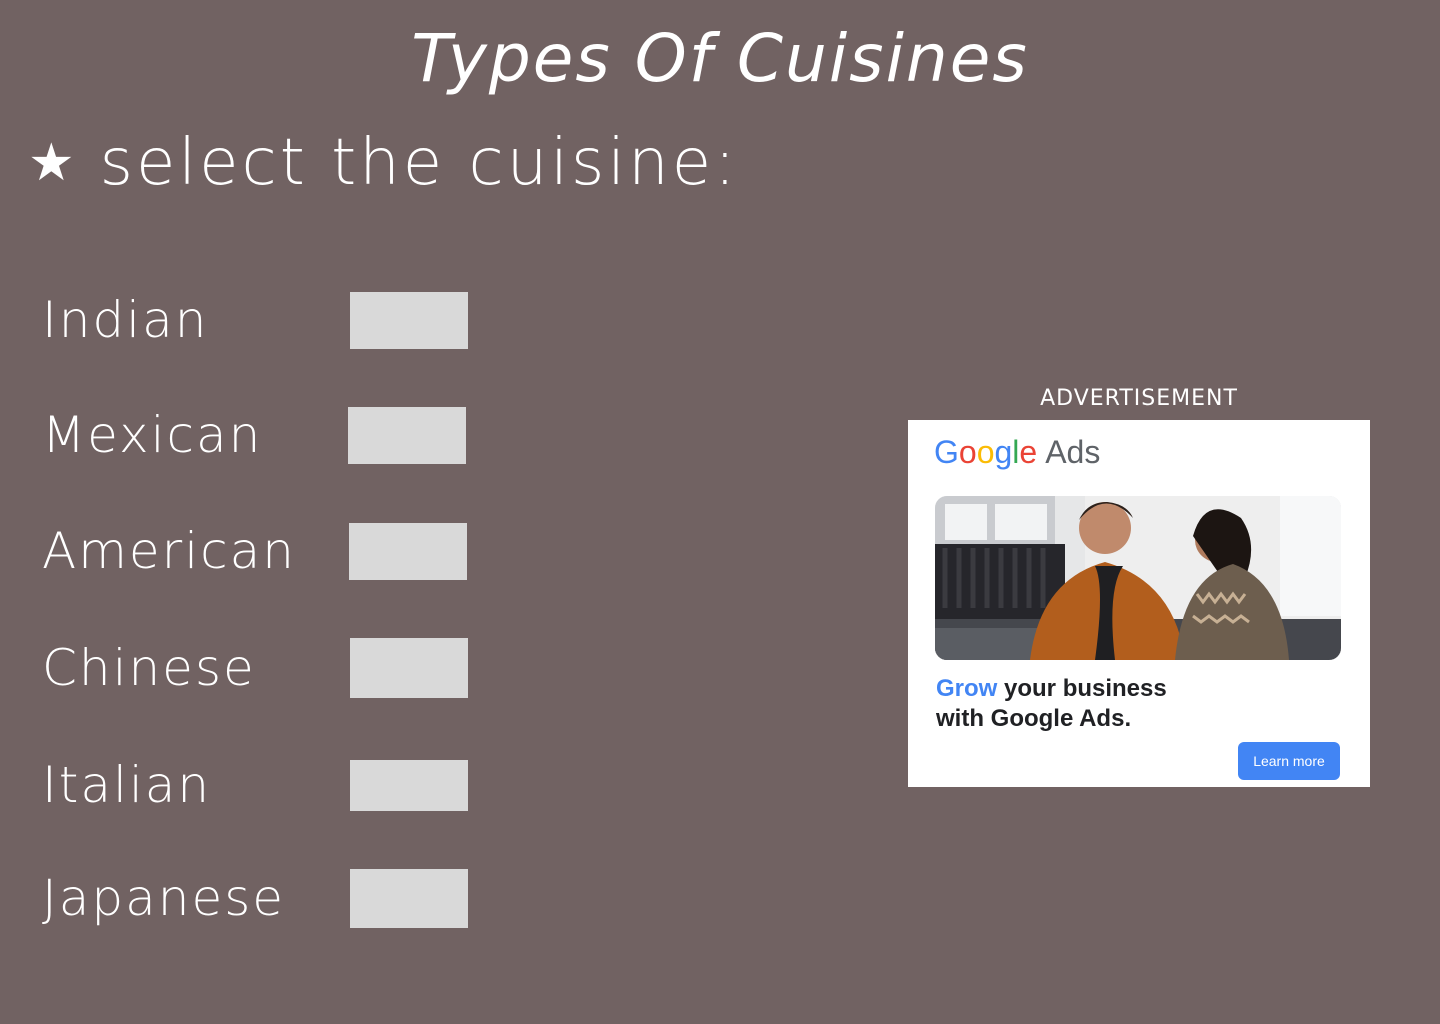  Describe the element at coordinates (169, 551) in the screenshot. I see `cuisine-label: American` at that location.